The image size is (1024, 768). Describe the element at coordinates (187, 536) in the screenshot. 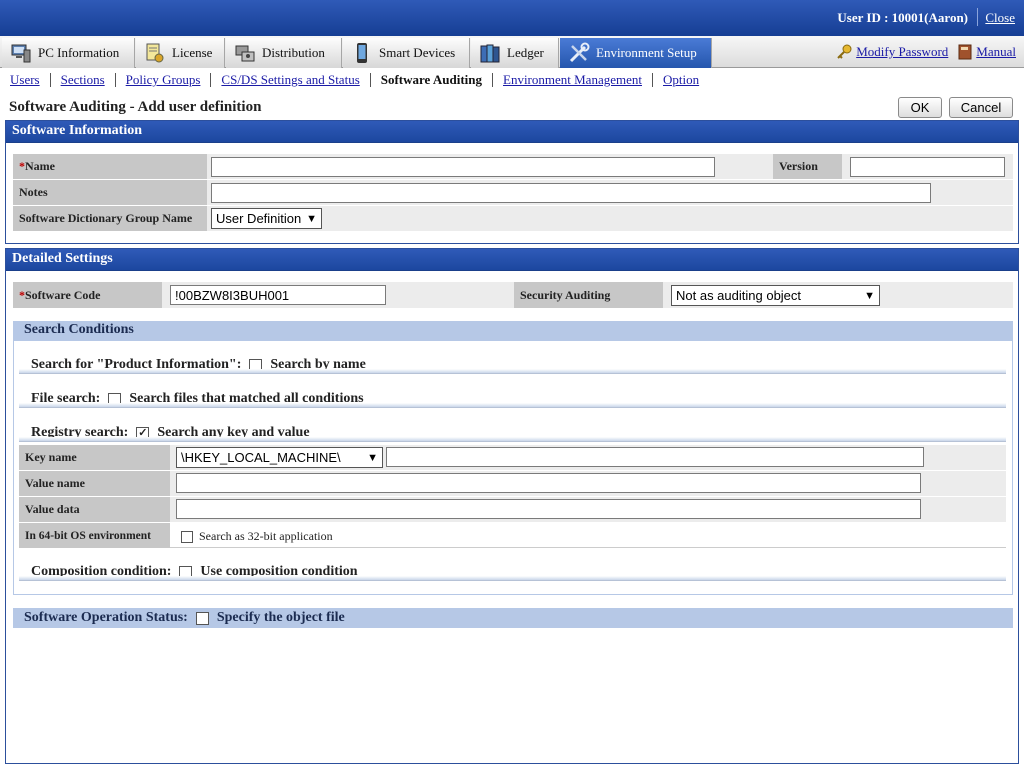

I see `os64-checkbox` at that location.